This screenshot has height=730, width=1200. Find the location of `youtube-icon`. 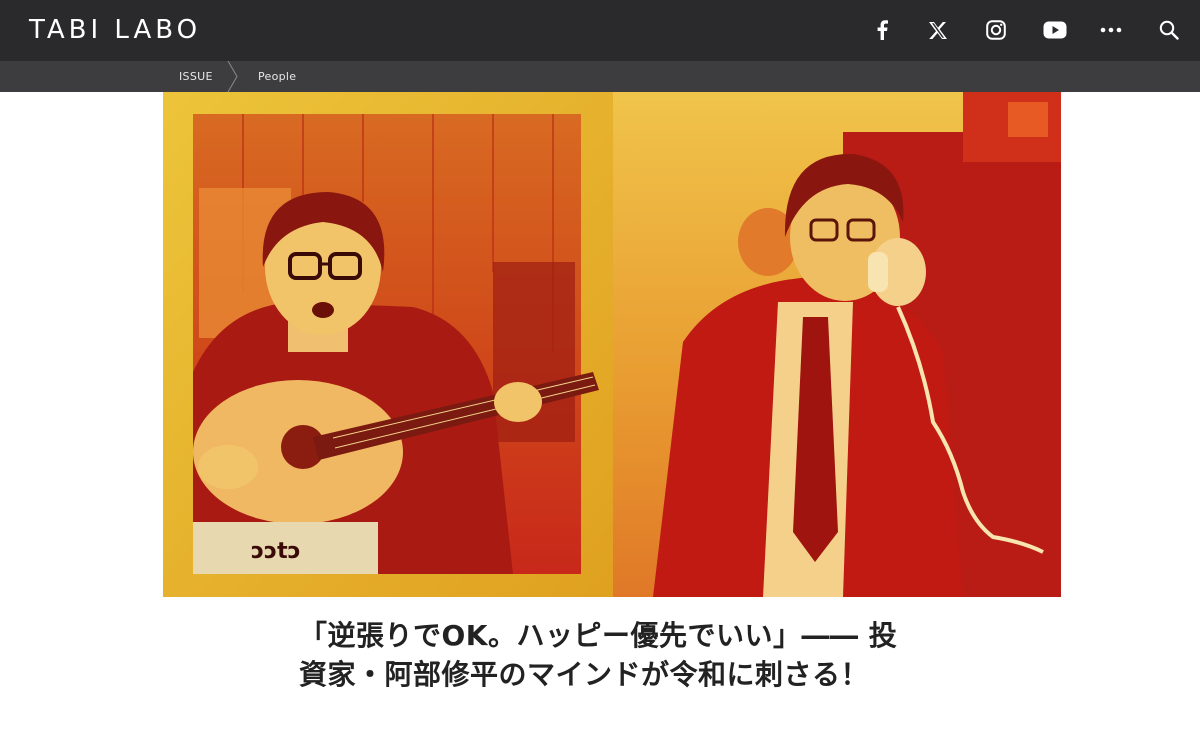

youtube-icon is located at coordinates (1055, 30).